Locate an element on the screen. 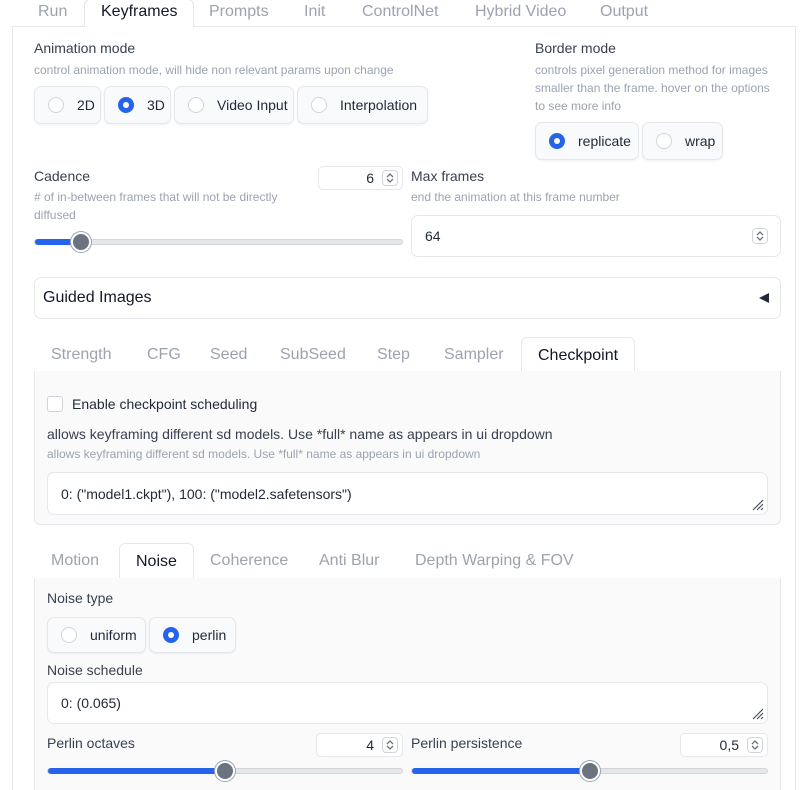 The image size is (800, 790). perlin-persistence-value: 0,5 is located at coordinates (729, 745).